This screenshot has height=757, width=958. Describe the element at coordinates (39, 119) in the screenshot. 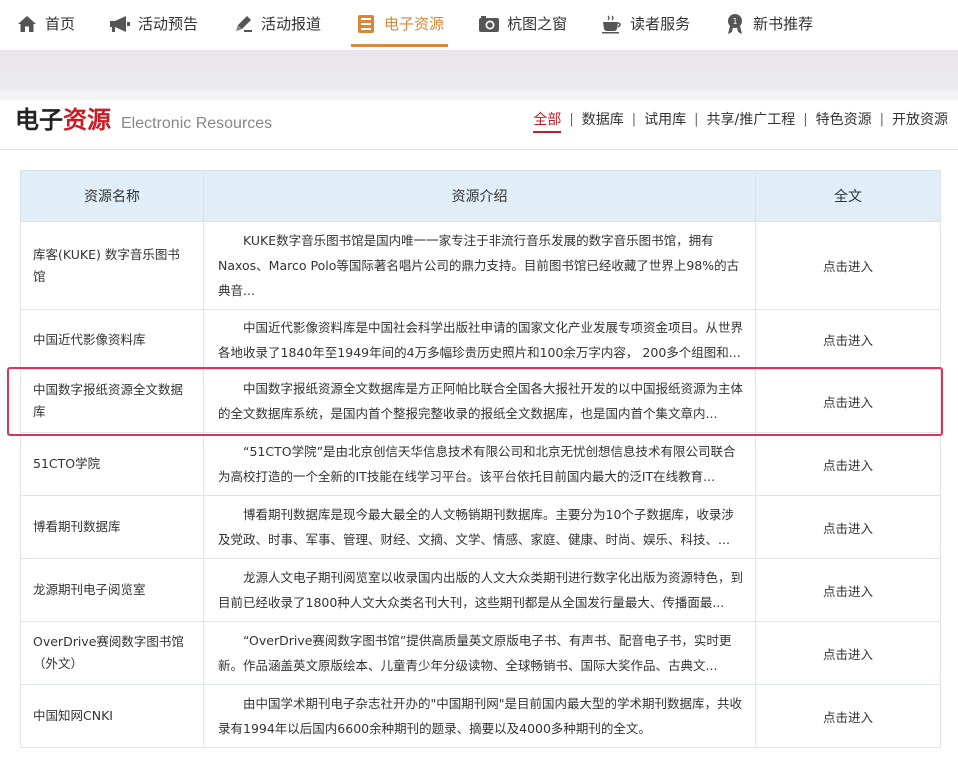

I see `title-part1: 电子` at that location.